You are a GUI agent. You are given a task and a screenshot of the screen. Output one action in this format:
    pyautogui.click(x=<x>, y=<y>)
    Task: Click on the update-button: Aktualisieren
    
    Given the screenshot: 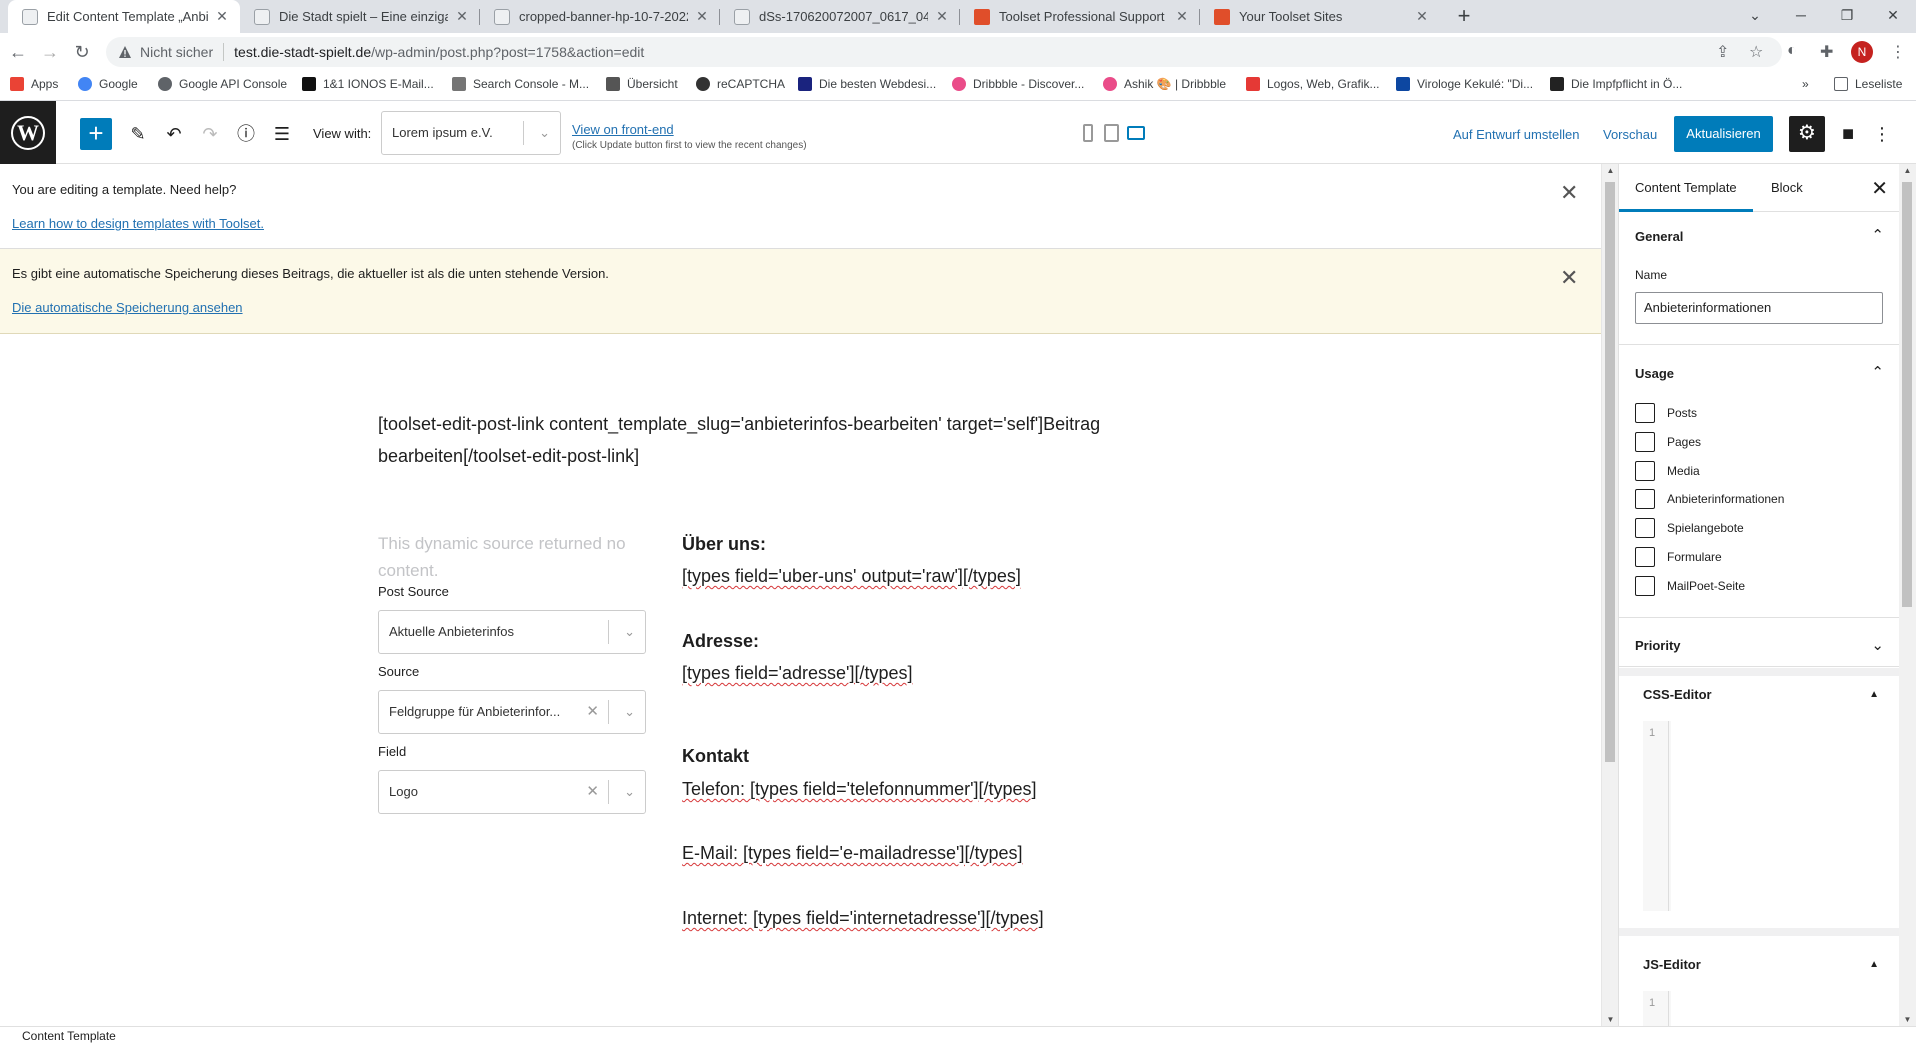 What is the action you would take?
    pyautogui.click(x=1723, y=134)
    